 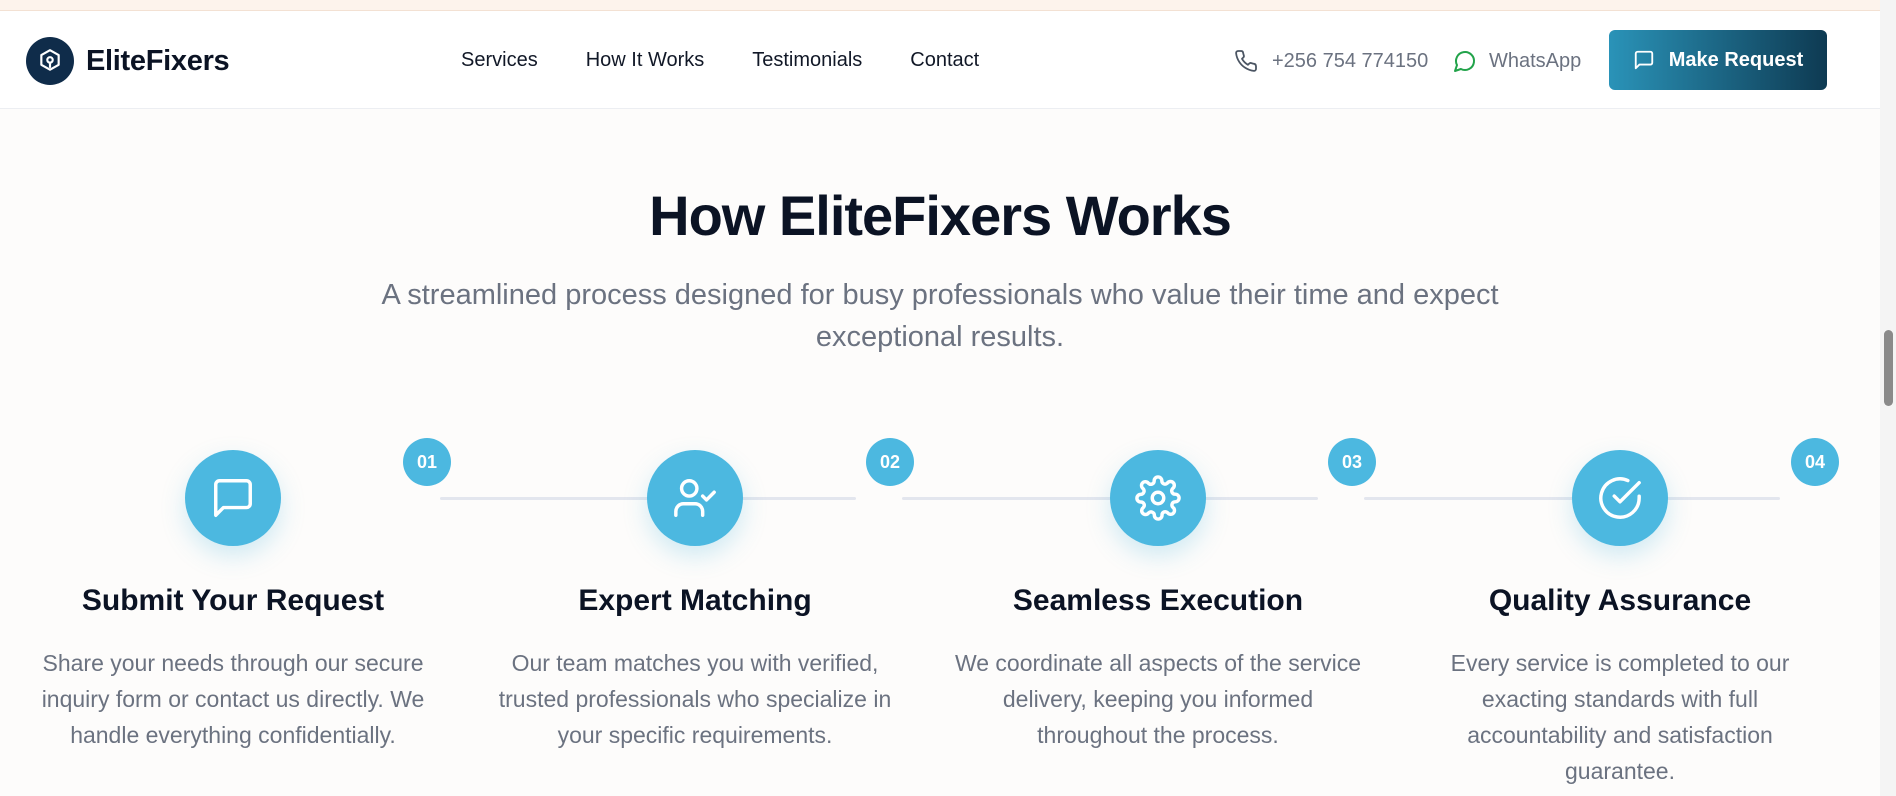 What do you see at coordinates (158, 60) in the screenshot?
I see `brand-name: EliteFixers` at bounding box center [158, 60].